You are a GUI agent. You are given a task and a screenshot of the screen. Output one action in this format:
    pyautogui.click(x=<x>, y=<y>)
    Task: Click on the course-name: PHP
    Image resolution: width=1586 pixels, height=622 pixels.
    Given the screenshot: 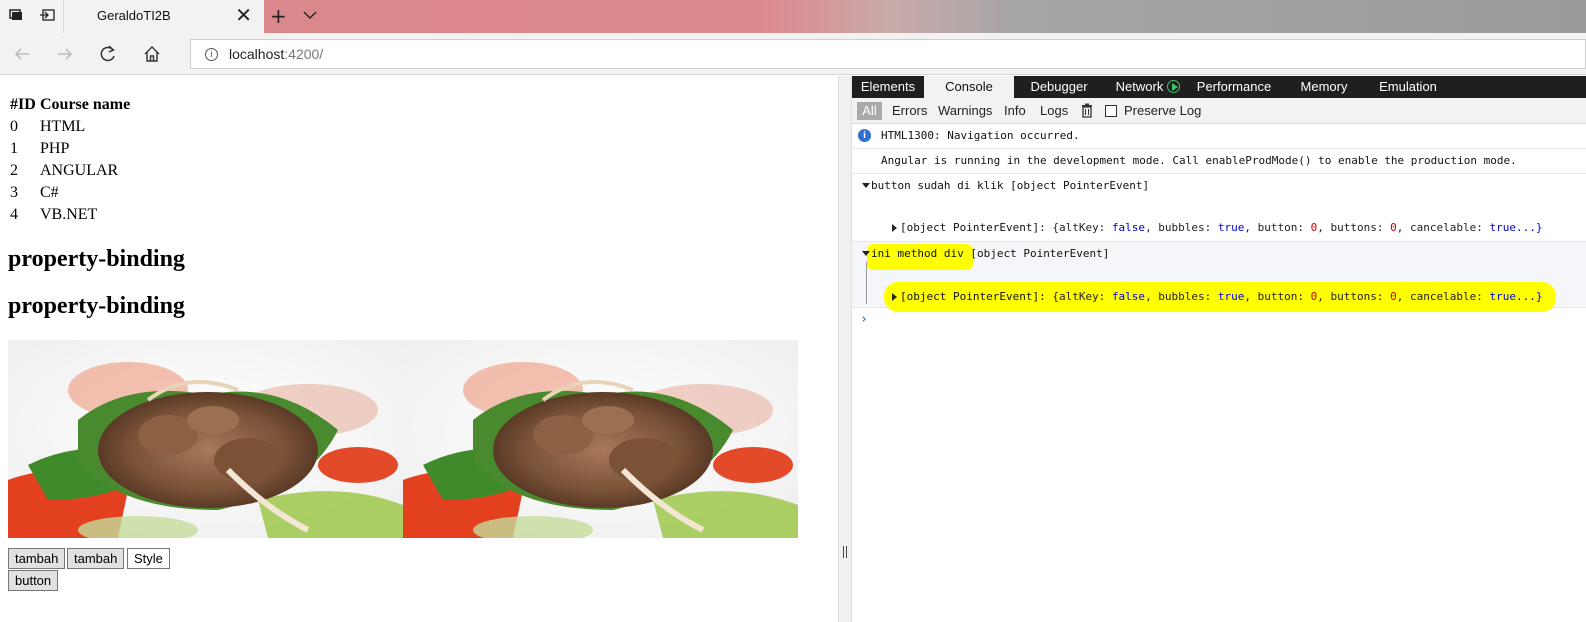 What is the action you would take?
    pyautogui.click(x=55, y=148)
    